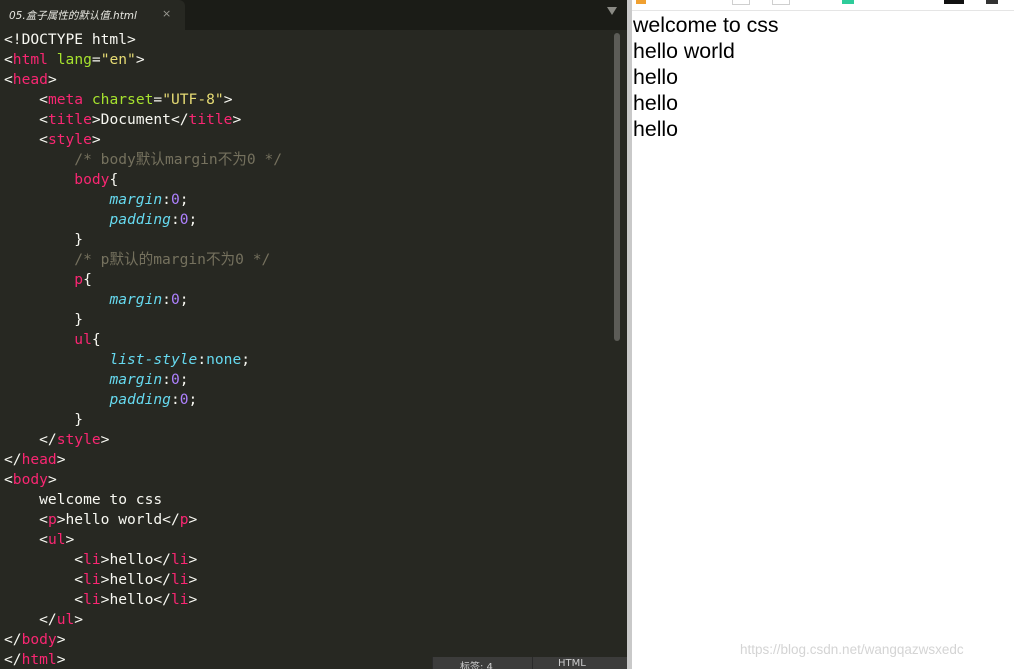  What do you see at coordinates (307, 360) in the screenshot?
I see `code-line: list-style:none;` at bounding box center [307, 360].